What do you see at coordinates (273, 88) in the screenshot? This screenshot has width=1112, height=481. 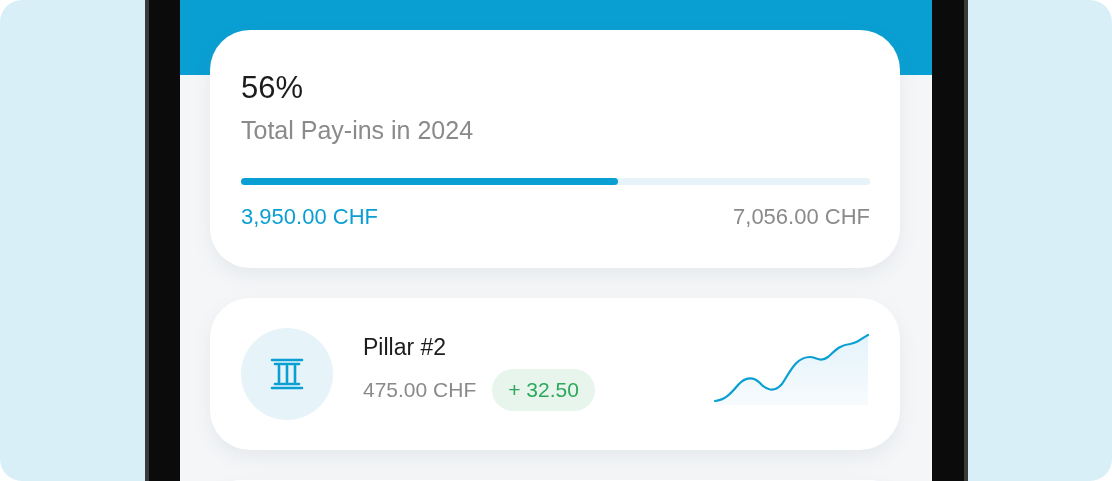 I see `percentage-value: 56%` at bounding box center [273, 88].